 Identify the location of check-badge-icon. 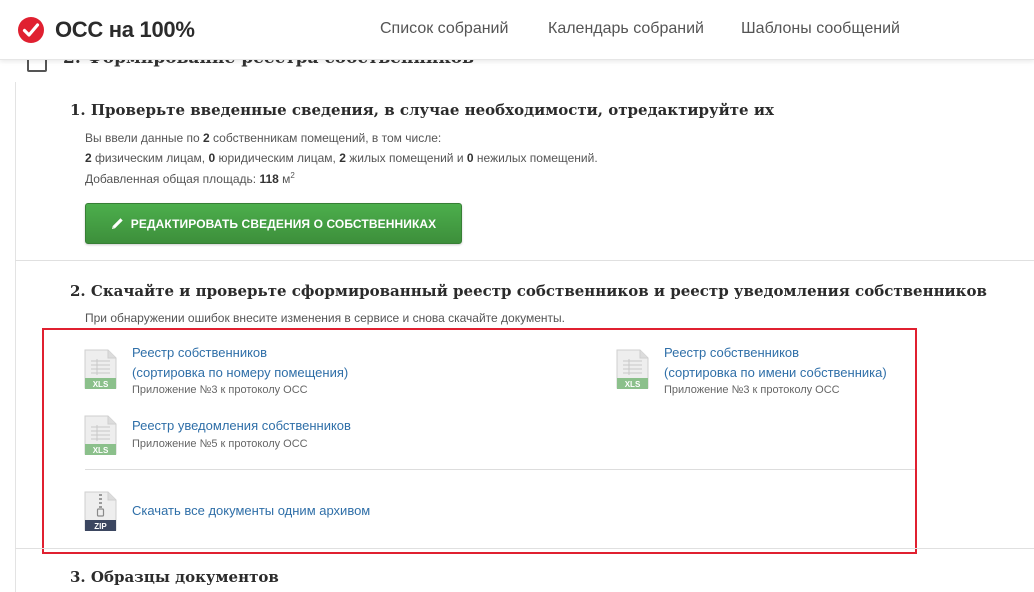
(31, 30).